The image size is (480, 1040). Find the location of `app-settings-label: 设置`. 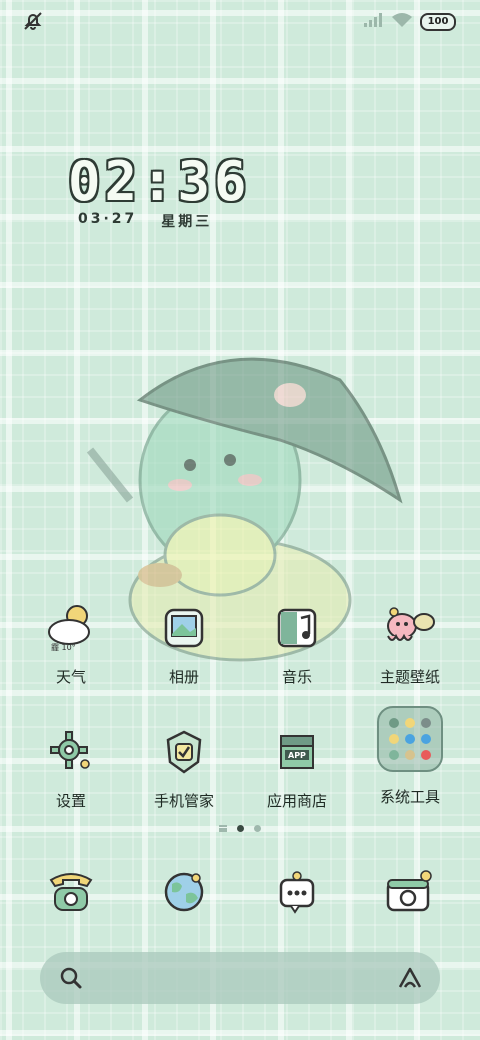

app-settings-label: 设置 is located at coordinates (70, 801).